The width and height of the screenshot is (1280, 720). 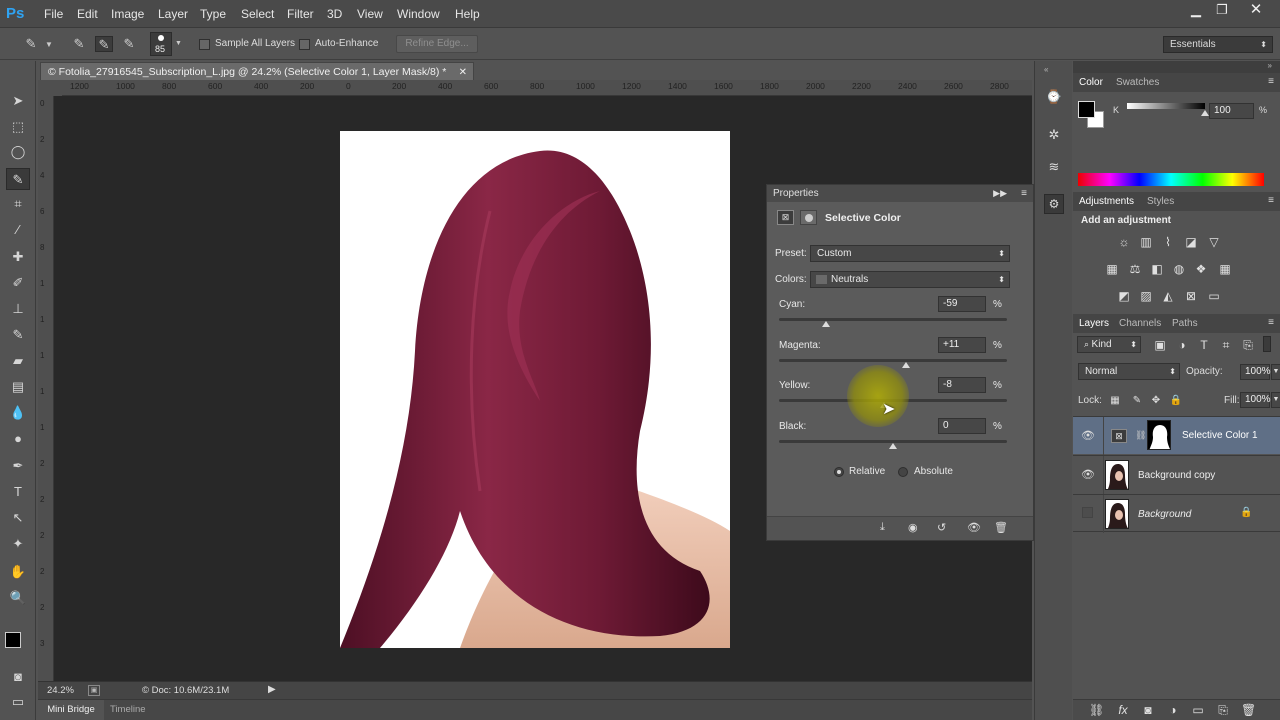 What do you see at coordinates (1157, 269) in the screenshot?
I see `black-white-icon: ◧` at bounding box center [1157, 269].